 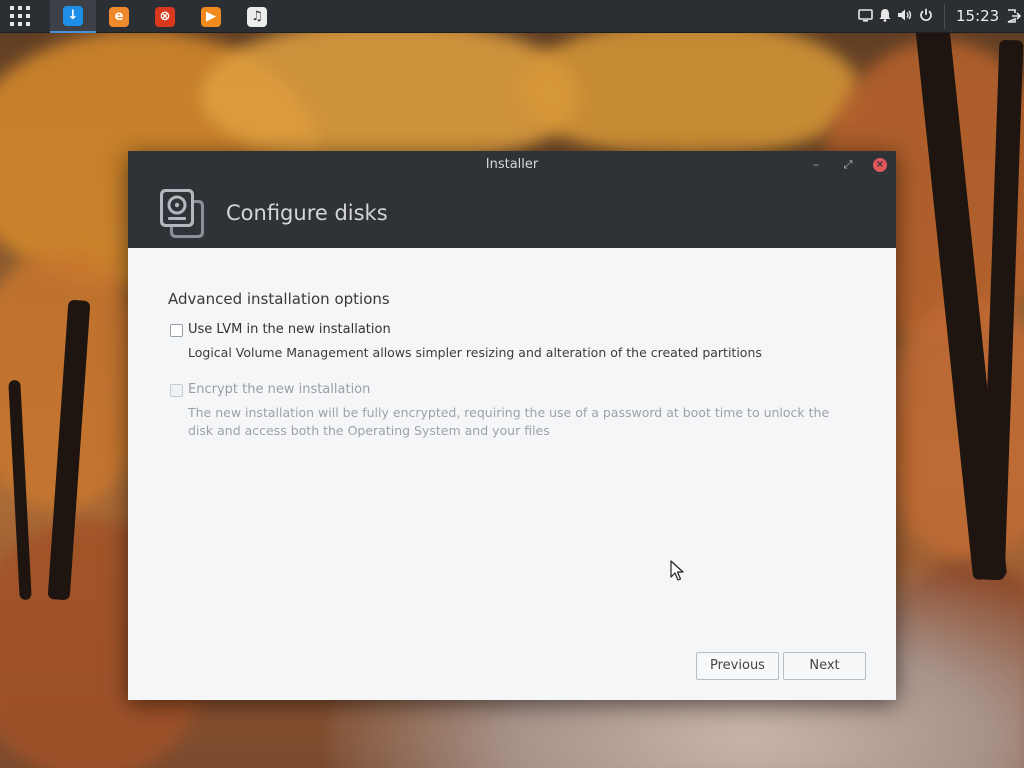 What do you see at coordinates (512, 213) in the screenshot?
I see `page-header: Configure disks` at bounding box center [512, 213].